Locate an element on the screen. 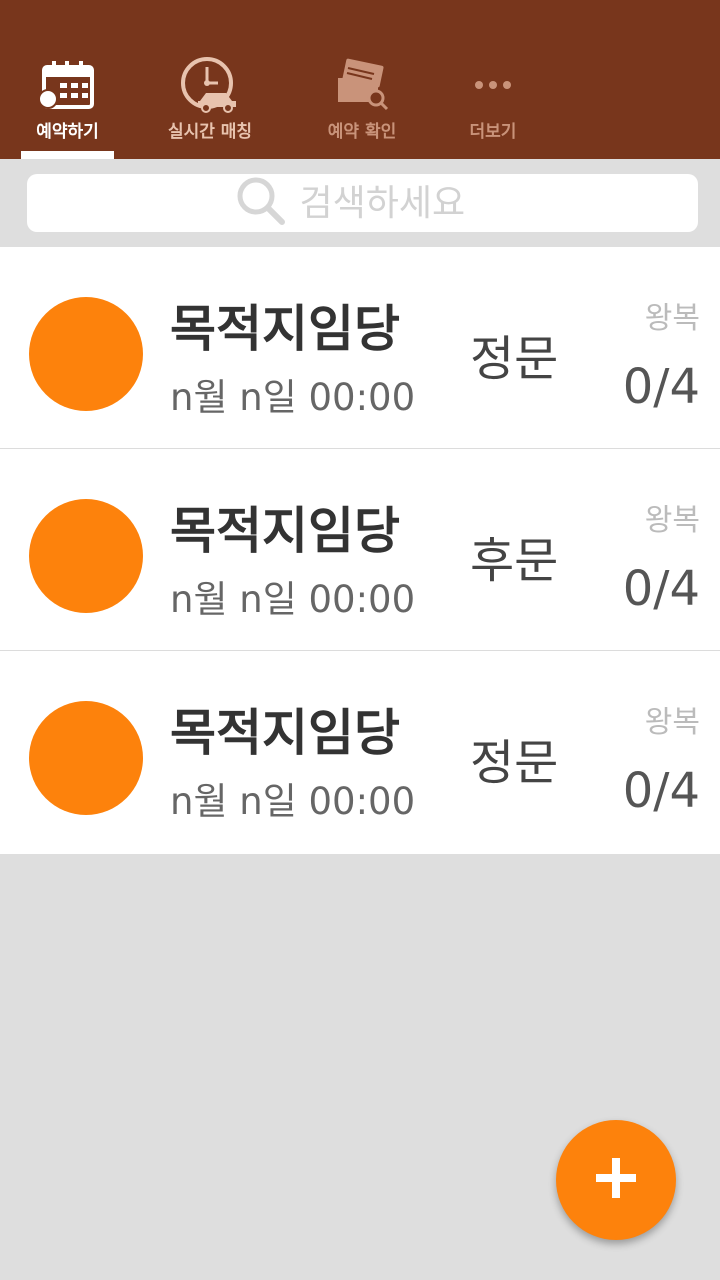  search-bar is located at coordinates (362, 203).